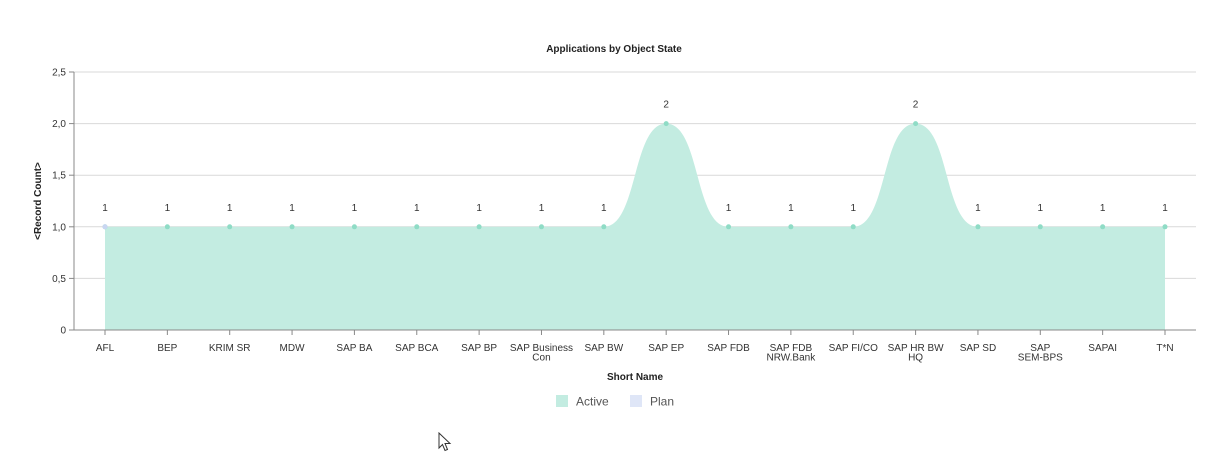 The image size is (1226, 465). Describe the element at coordinates (230, 348) in the screenshot. I see `x-tick-label: KRIM SR` at that location.